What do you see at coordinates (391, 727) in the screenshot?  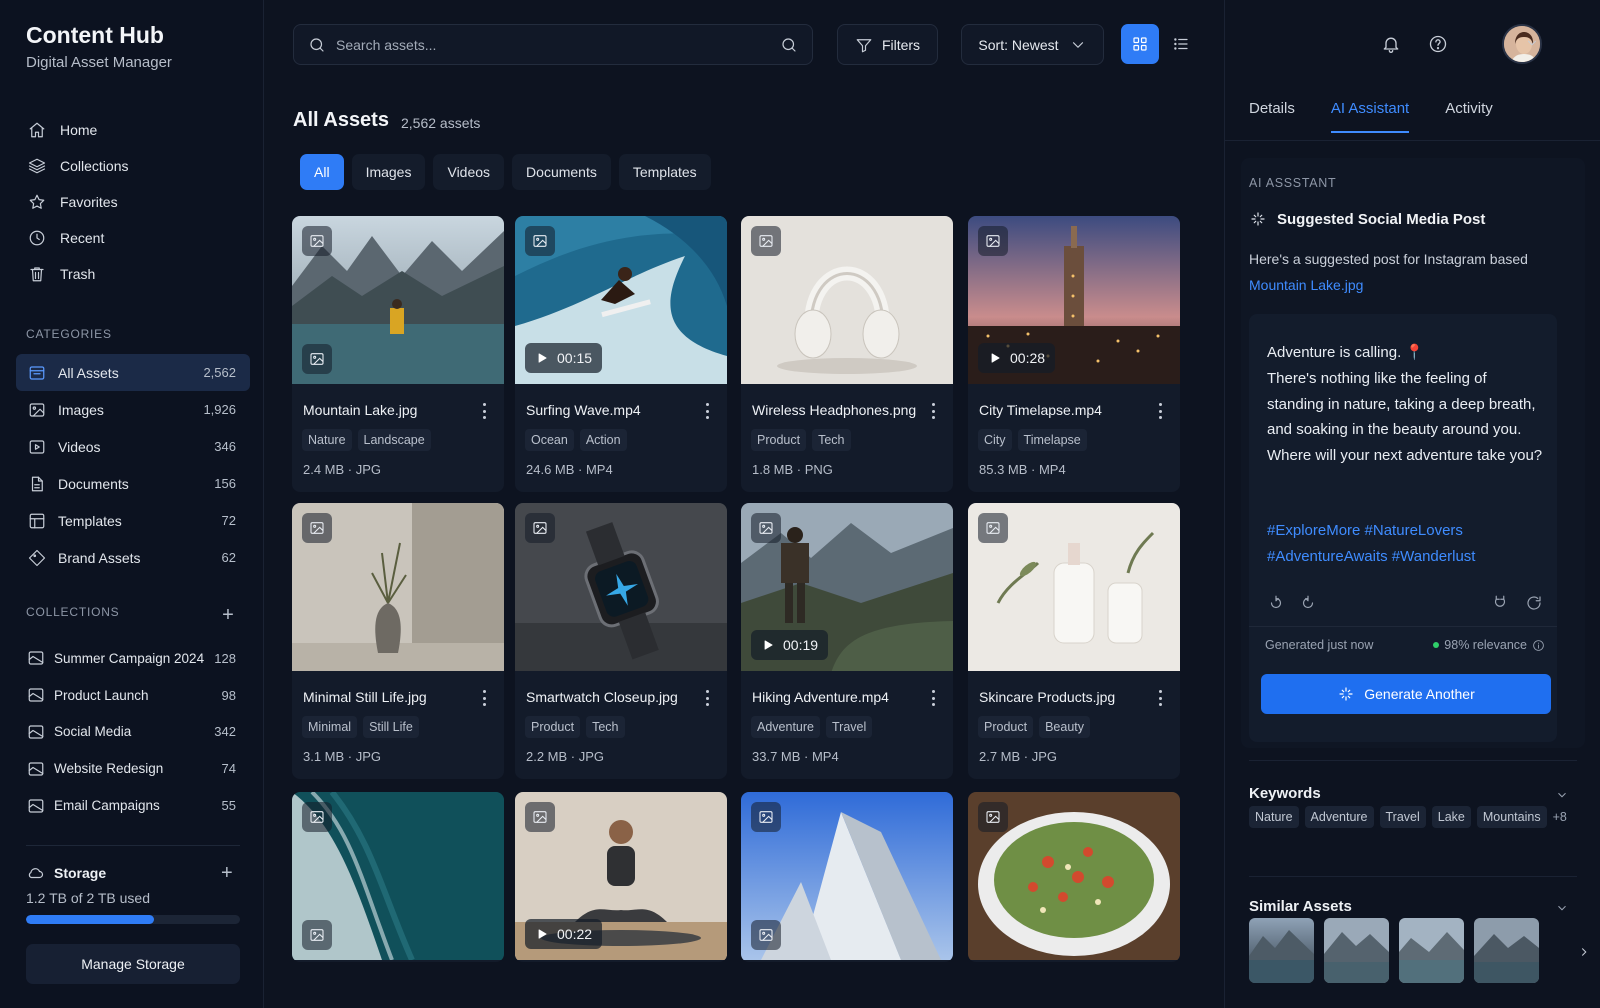 I see `asset-tag: Still Life` at bounding box center [391, 727].